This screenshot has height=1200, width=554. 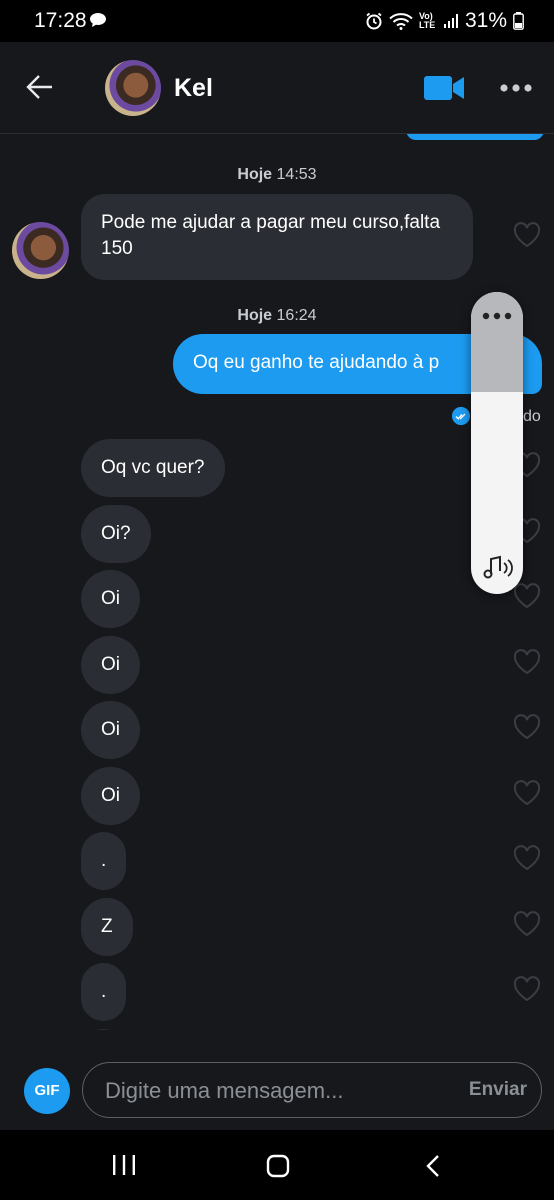 I want to click on recent-apps-icon, so click(x=124, y=1165).